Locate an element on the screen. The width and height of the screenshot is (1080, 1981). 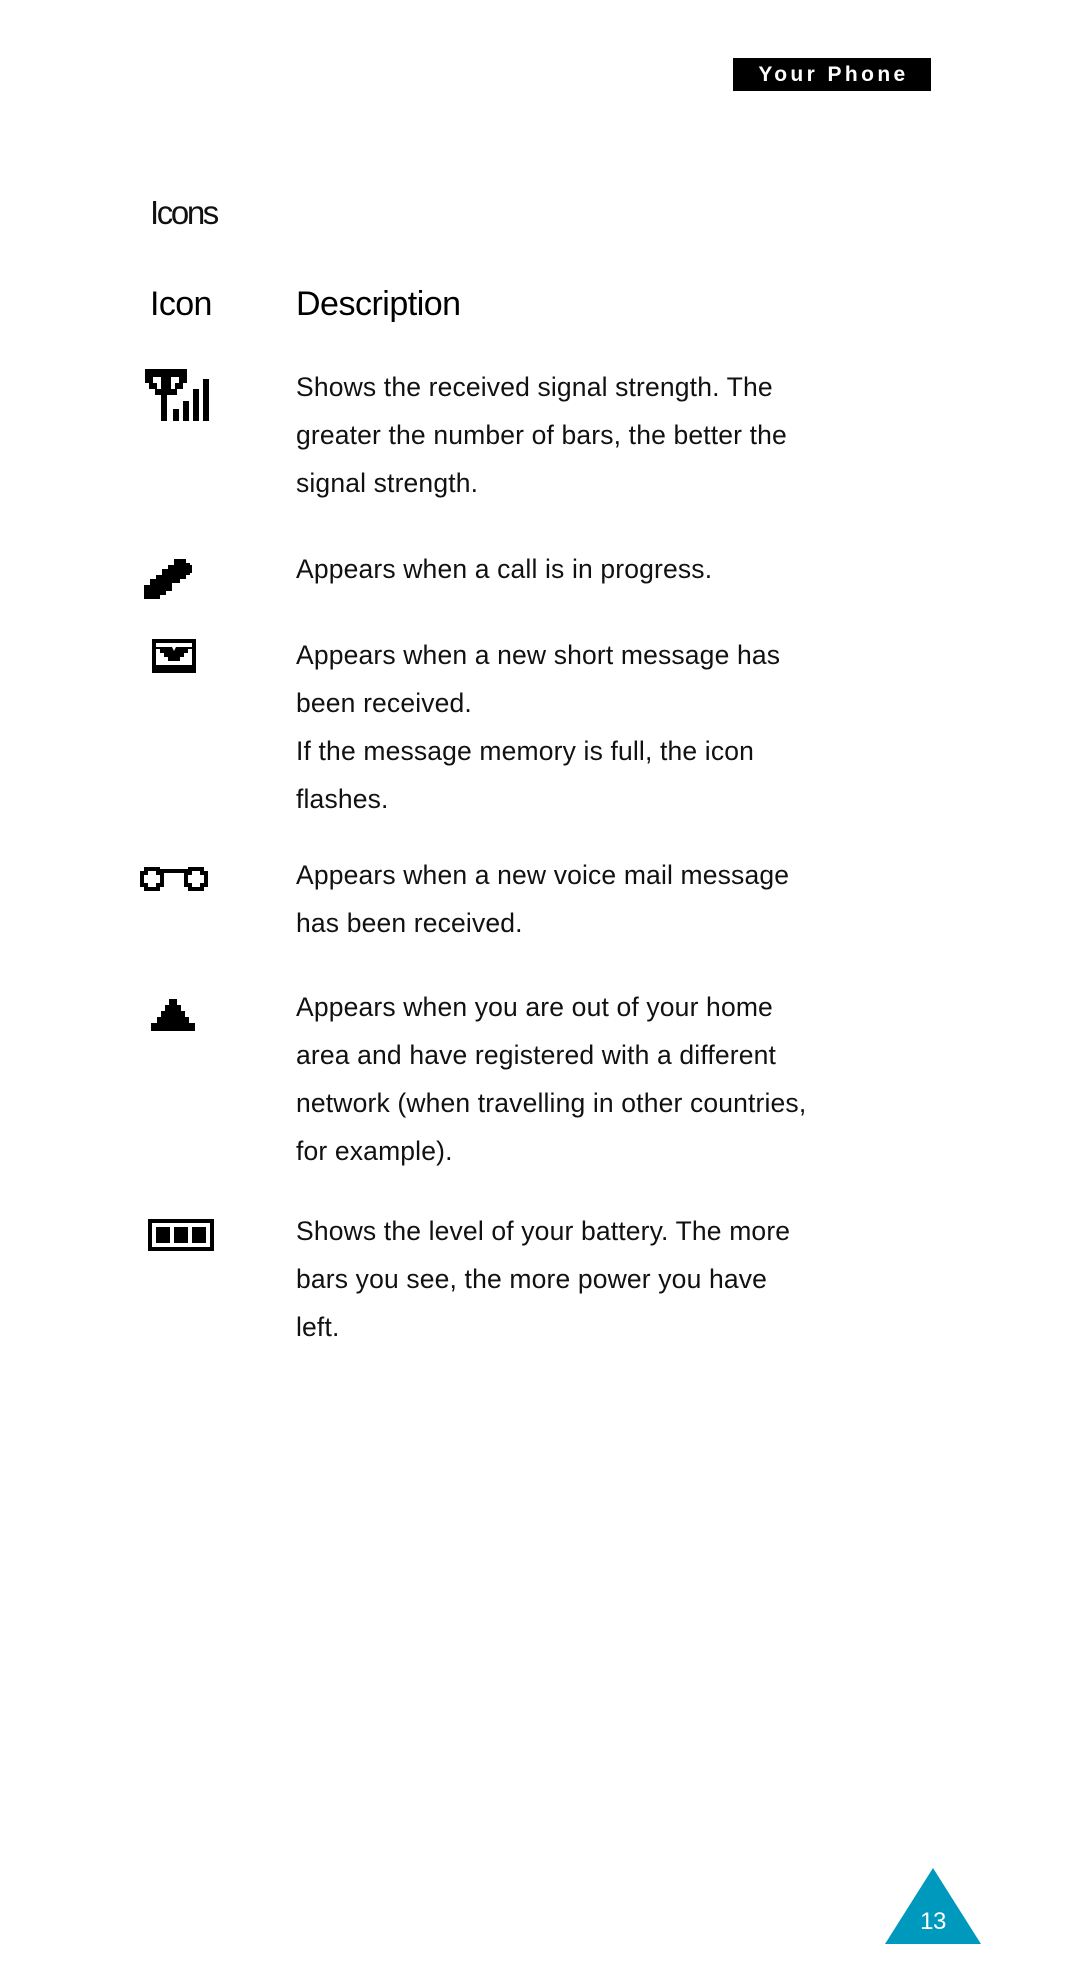
page-number-badge: 13 is located at coordinates (933, 1906).